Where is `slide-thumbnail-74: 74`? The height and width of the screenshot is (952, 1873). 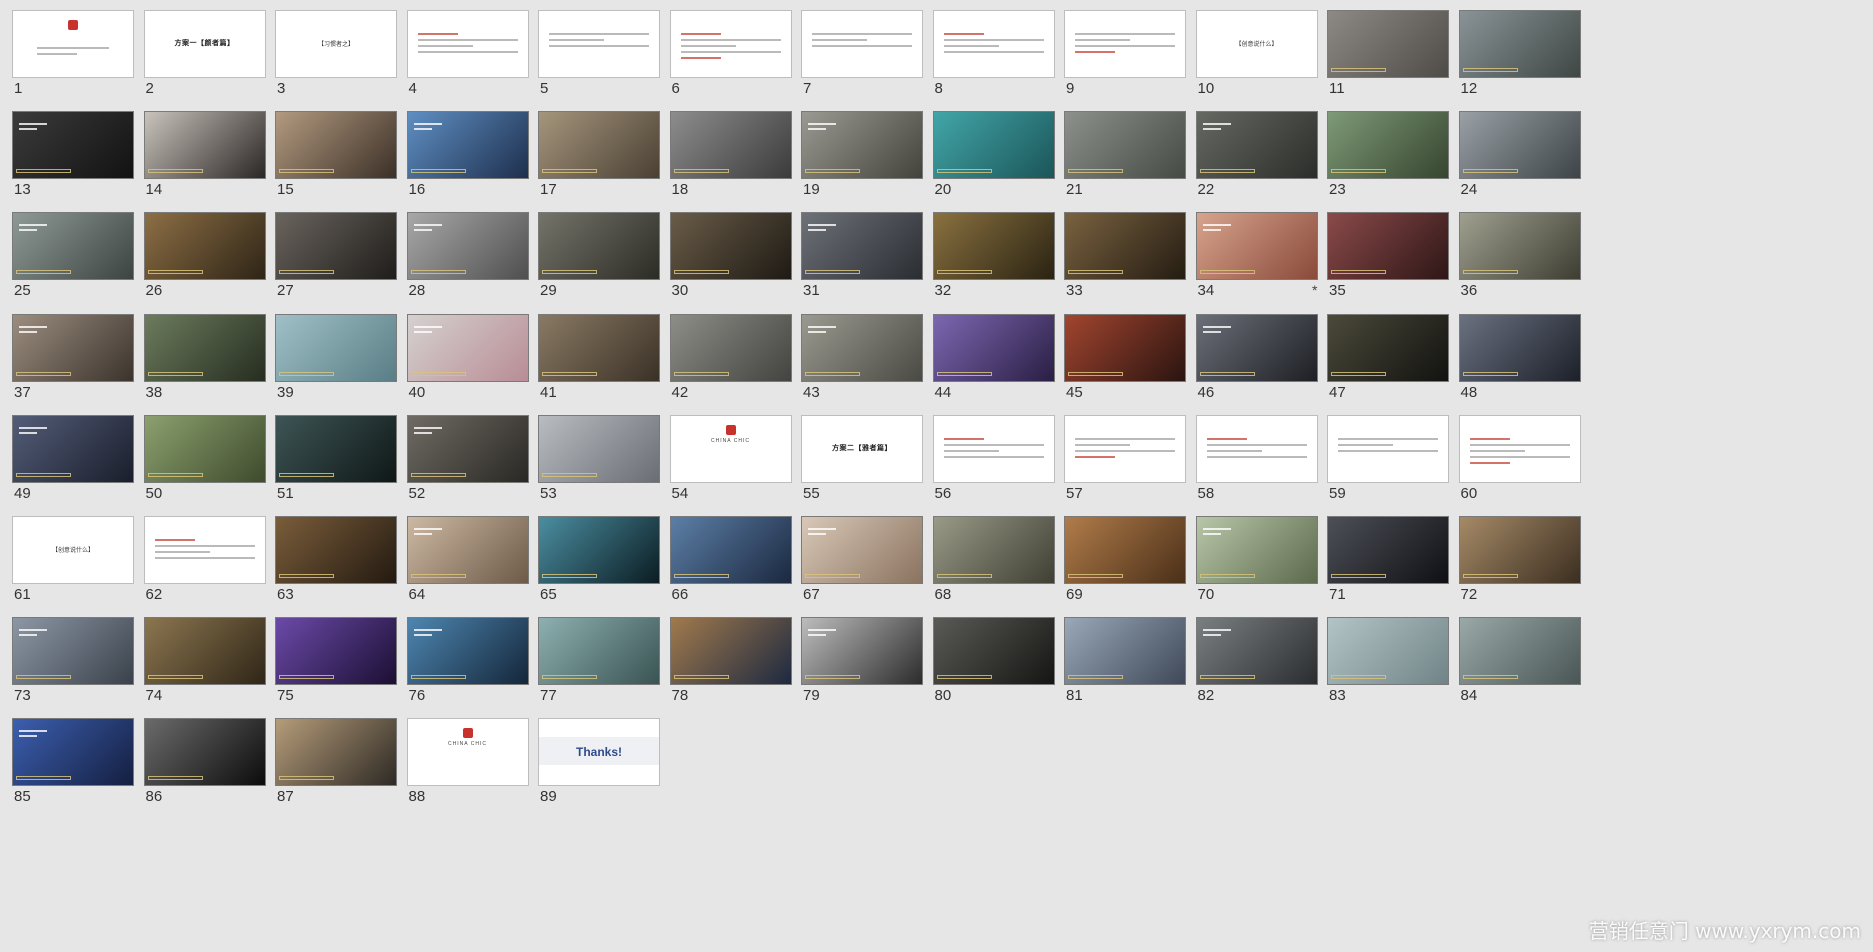
slide-thumbnail-74: 74 is located at coordinates (205, 667).